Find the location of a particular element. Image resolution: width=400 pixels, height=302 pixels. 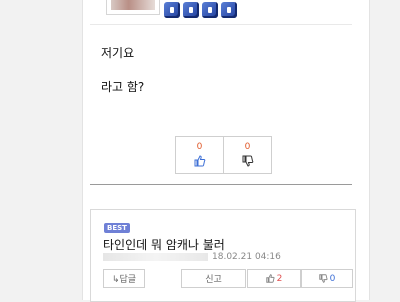

like-count: 2 is located at coordinates (279, 278).